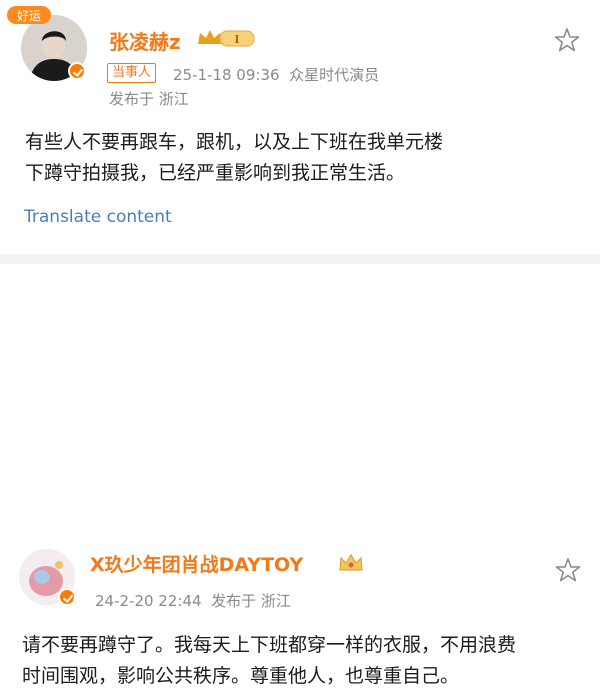  I want to click on timestamp: 24-2-20 22:44, so click(148, 601).